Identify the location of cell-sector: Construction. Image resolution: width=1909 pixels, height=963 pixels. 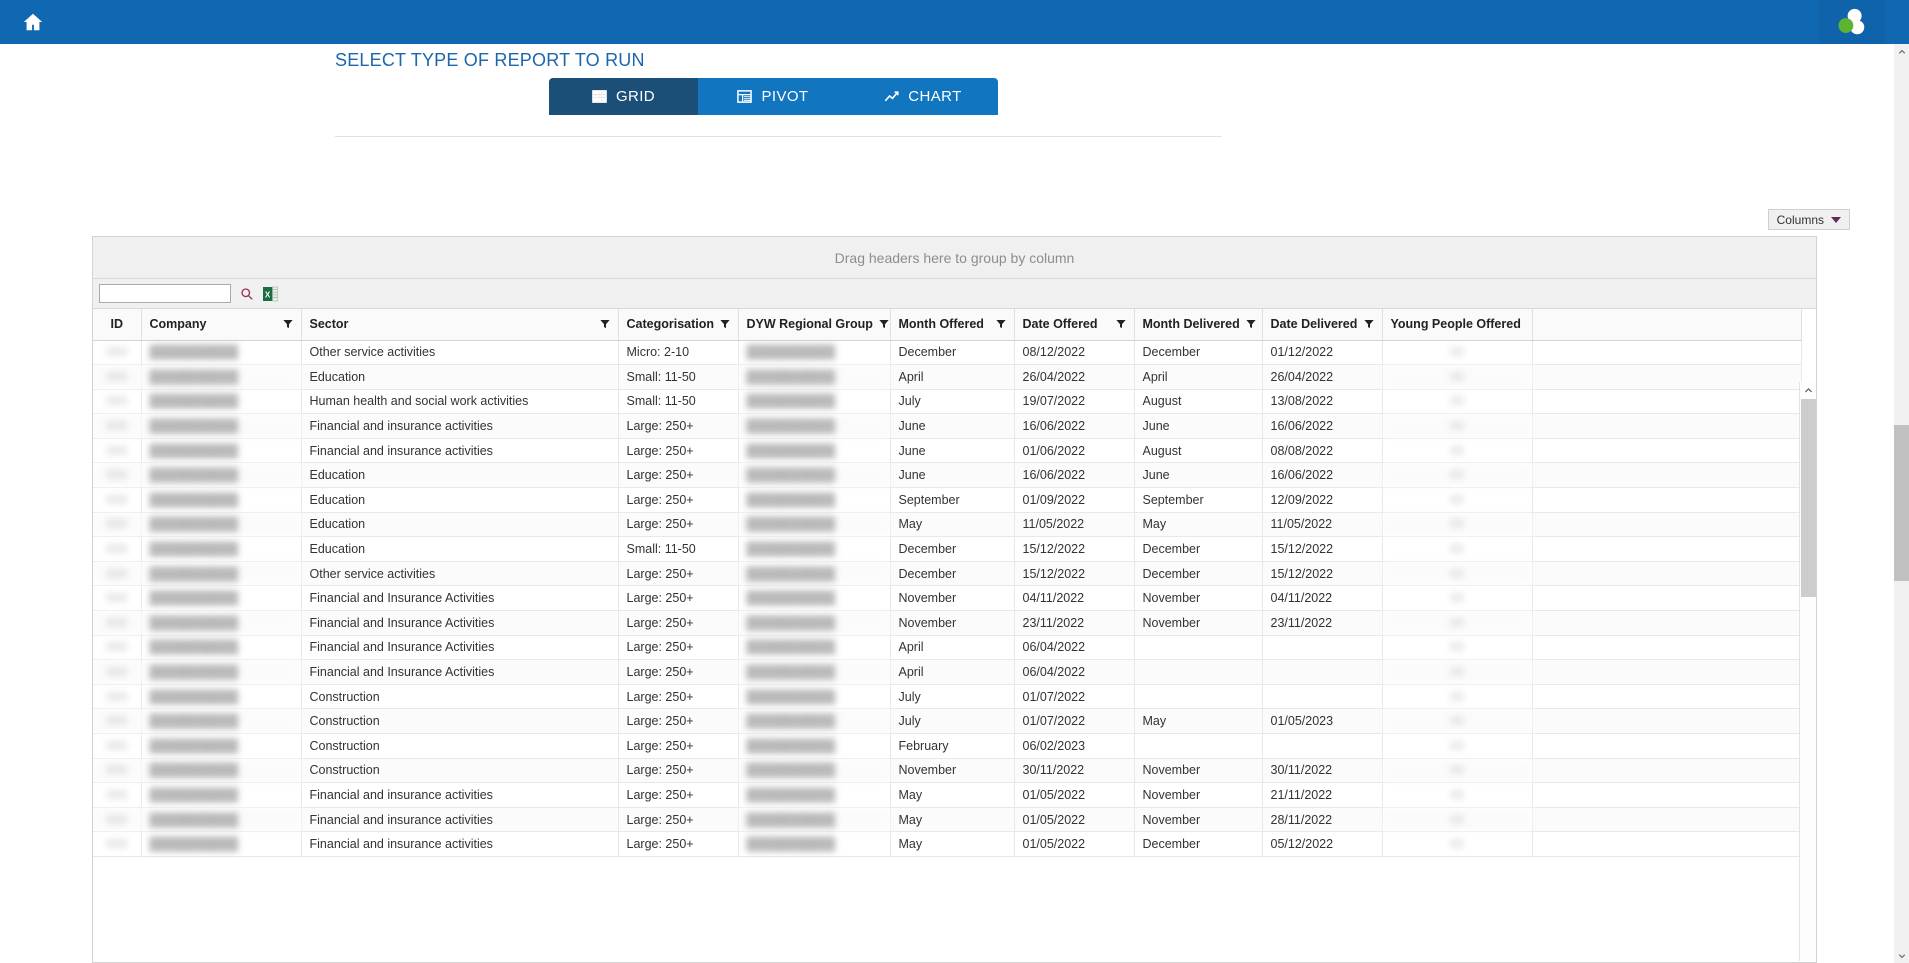
(460, 721).